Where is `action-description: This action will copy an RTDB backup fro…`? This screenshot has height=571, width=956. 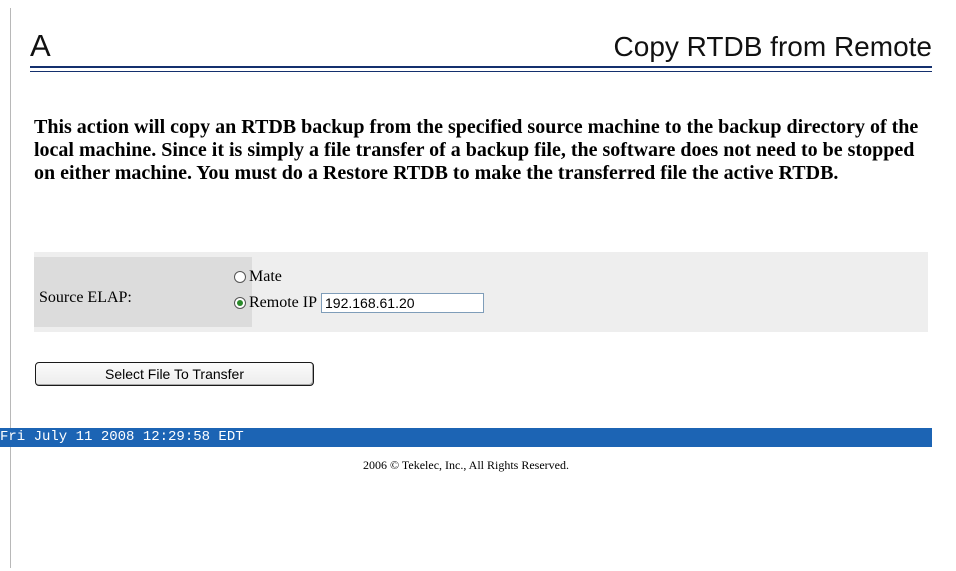
action-description: This action will copy an RTDB backup fro… is located at coordinates (476, 150).